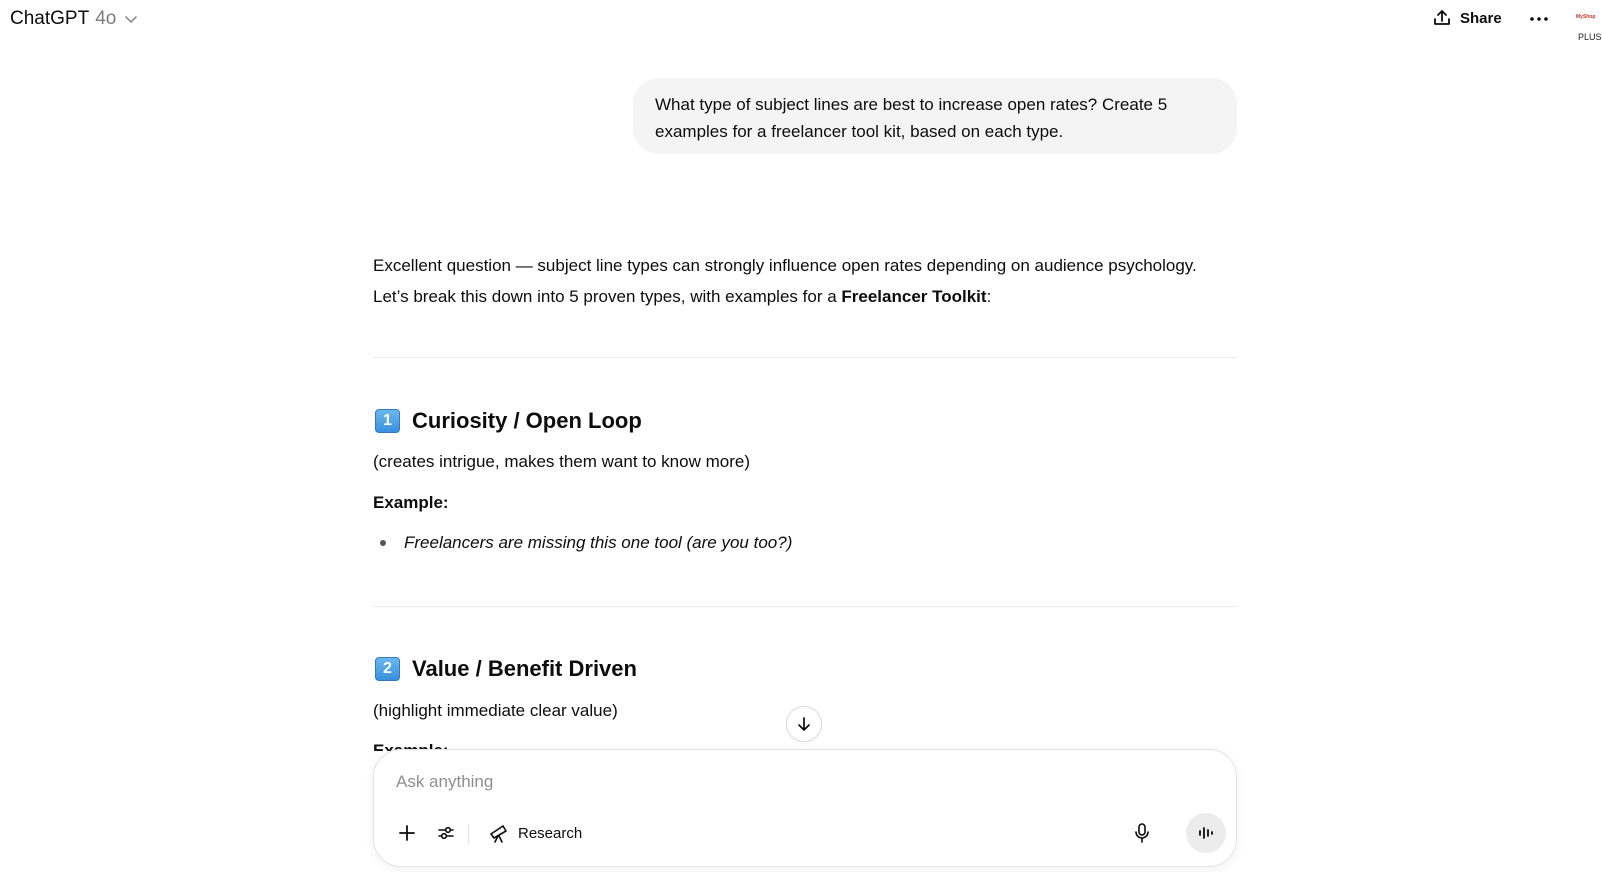 The image size is (1602, 873). I want to click on bullet-icon, so click(383, 543).